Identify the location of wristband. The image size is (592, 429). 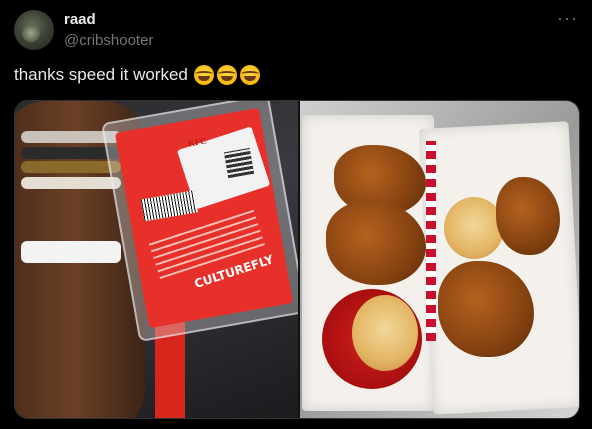
(71, 252).